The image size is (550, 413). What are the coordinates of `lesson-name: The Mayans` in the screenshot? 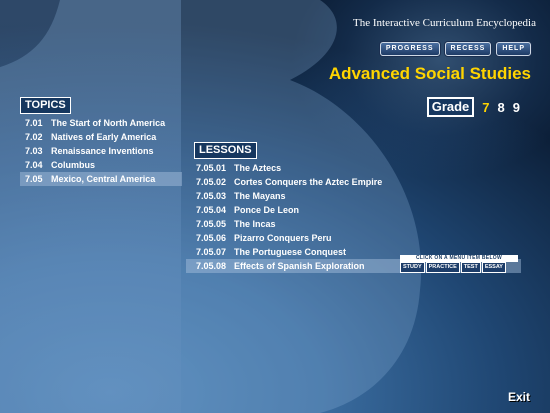 It's located at (260, 196).